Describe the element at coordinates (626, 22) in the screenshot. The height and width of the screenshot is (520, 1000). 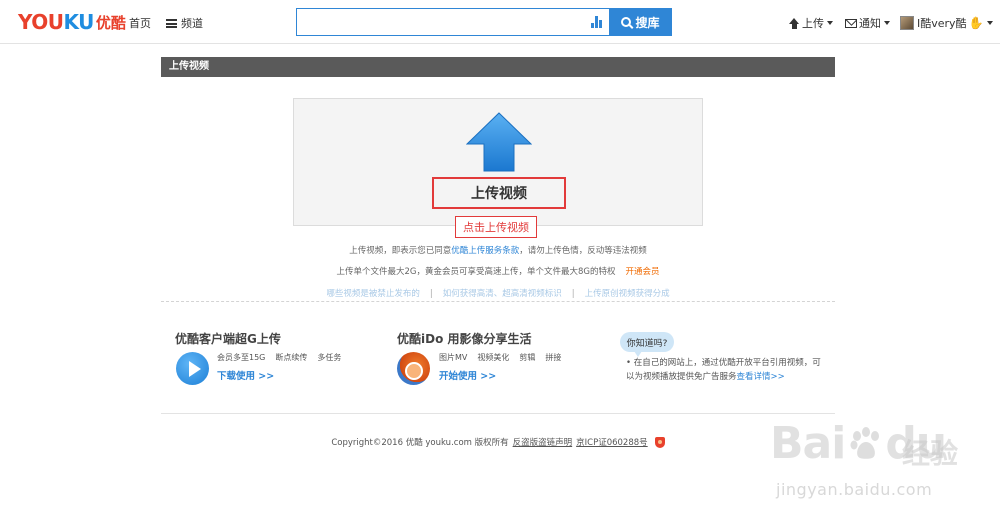
I see `search-icon` at that location.